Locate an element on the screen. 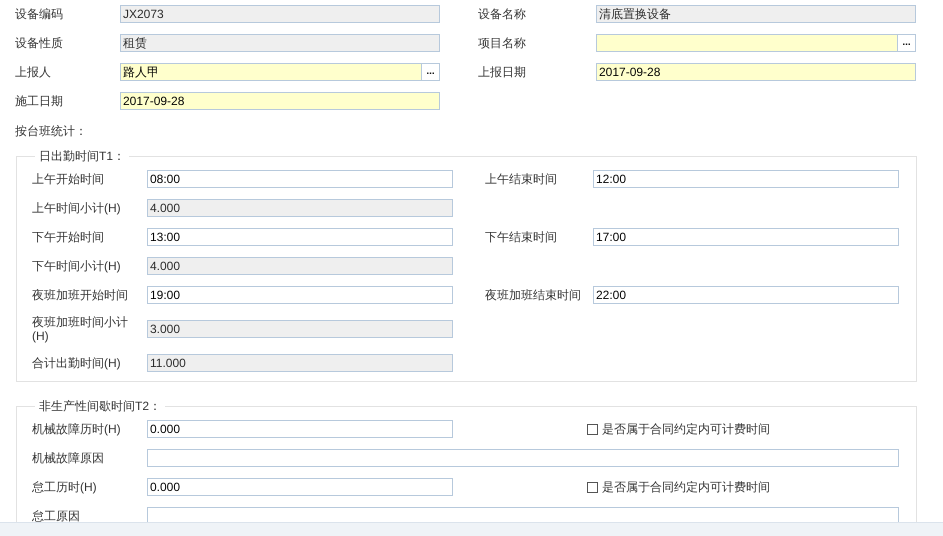 Image resolution: width=943 pixels, height=536 pixels. field-label: 夜班加班时间小计(H) is located at coordinates (80, 329).